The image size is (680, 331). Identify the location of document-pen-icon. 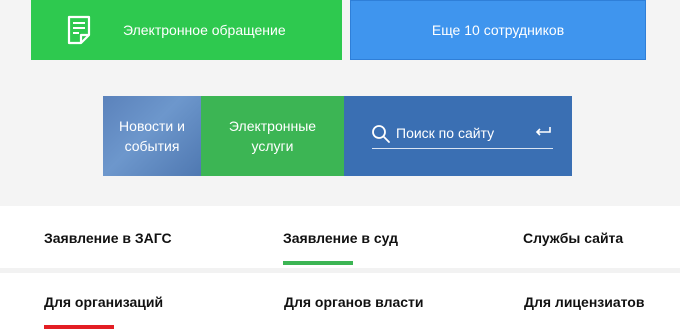
(79, 30).